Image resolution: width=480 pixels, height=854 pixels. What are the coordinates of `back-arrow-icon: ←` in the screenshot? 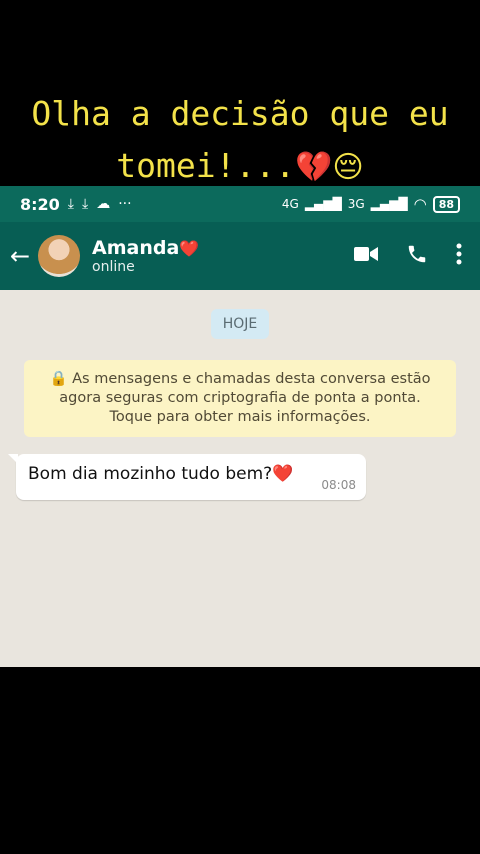 It's located at (23, 256).